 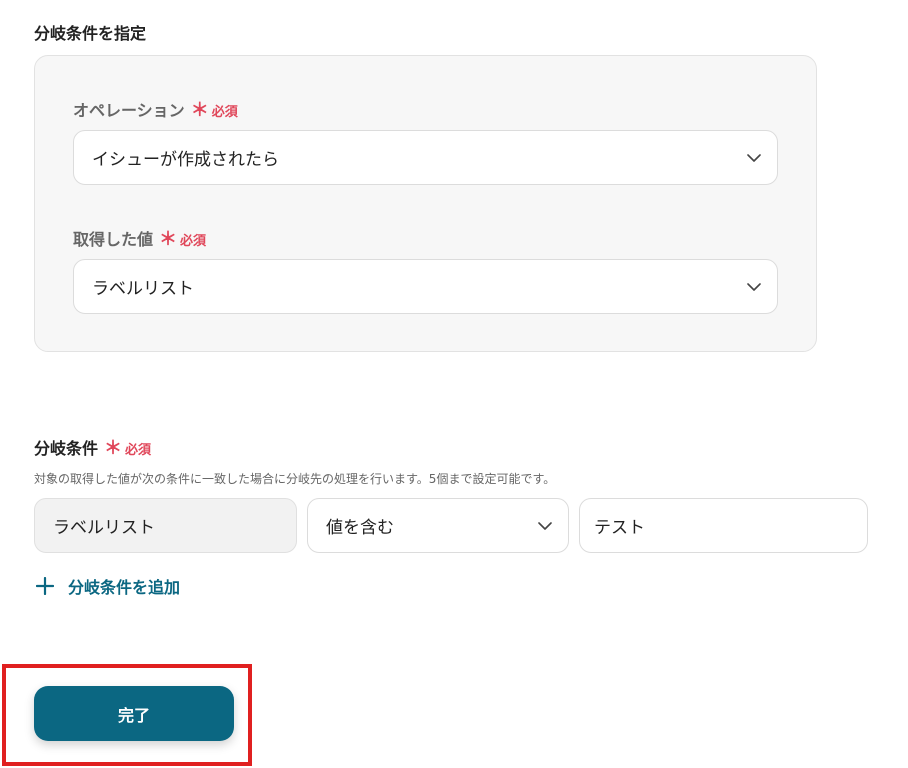 I want to click on acquired-value-select: ラベルリスト, so click(x=425, y=286).